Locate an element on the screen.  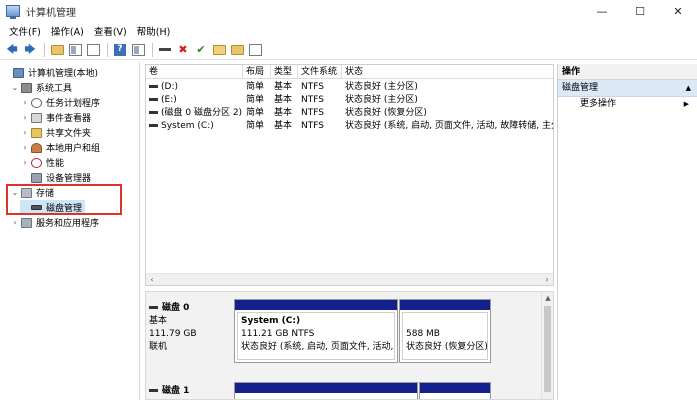
computer-icon is located at coordinates (18, 72).